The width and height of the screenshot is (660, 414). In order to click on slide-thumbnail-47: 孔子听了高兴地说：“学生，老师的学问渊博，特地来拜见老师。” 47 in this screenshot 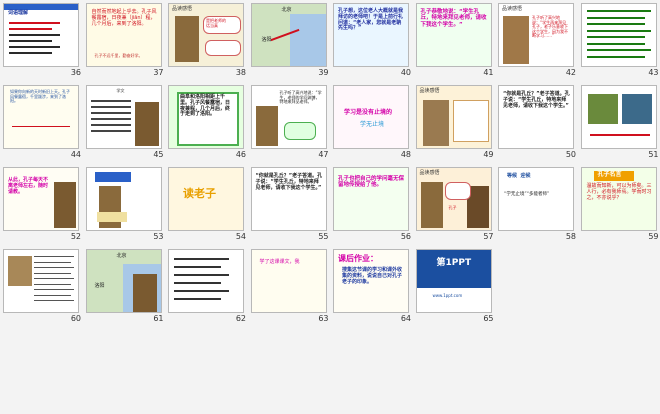, I will do `click(291, 122)`.